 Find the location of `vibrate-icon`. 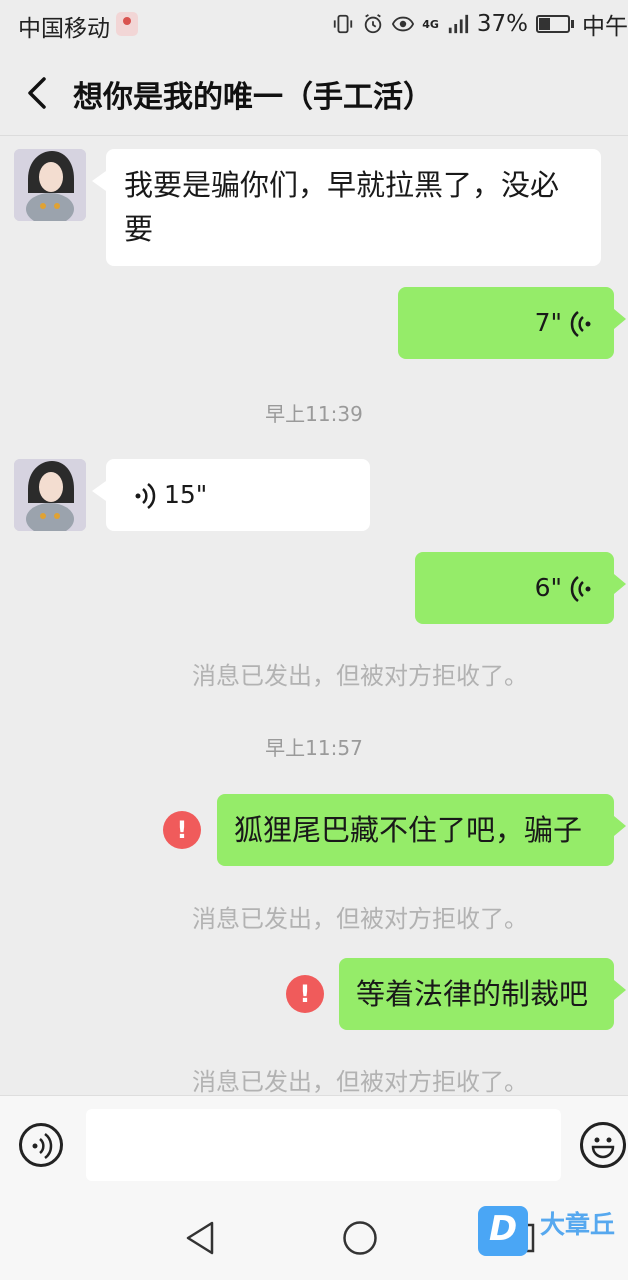

vibrate-icon is located at coordinates (343, 24).